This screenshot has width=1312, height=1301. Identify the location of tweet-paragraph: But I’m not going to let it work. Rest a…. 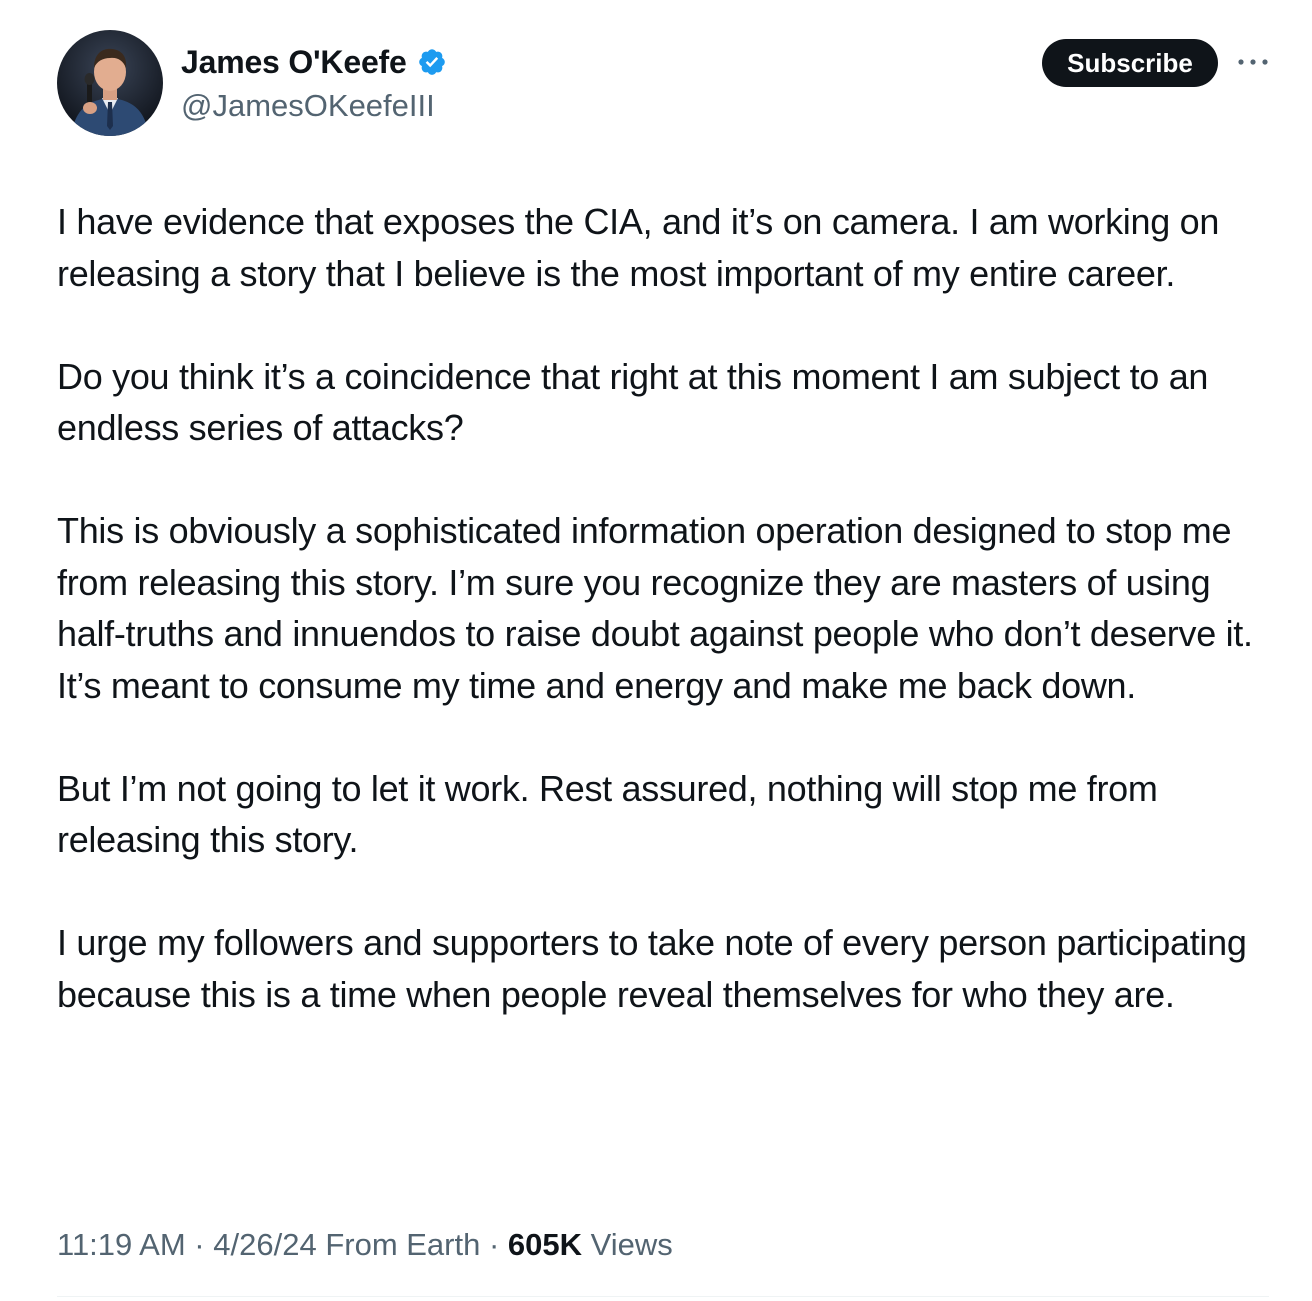
(607, 814).